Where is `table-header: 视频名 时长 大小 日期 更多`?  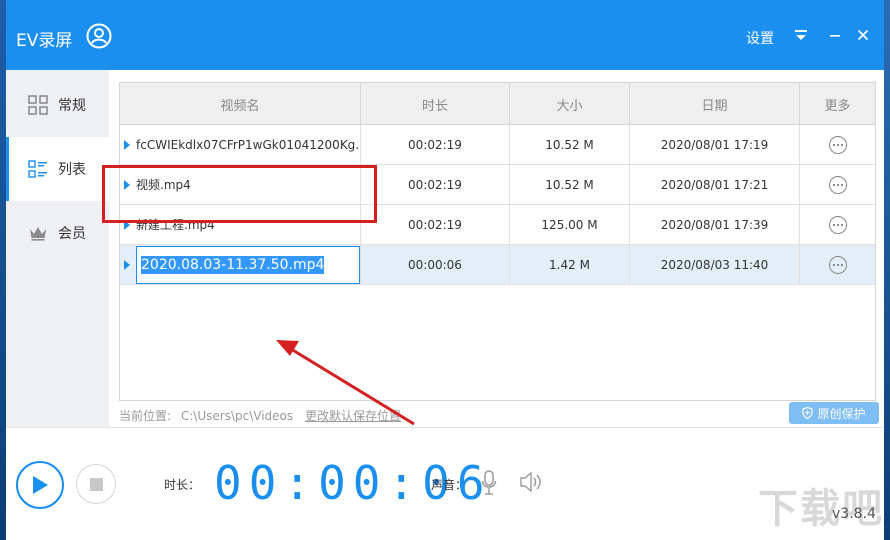
table-header: 视频名 时长 大小 日期 更多 is located at coordinates (497, 104).